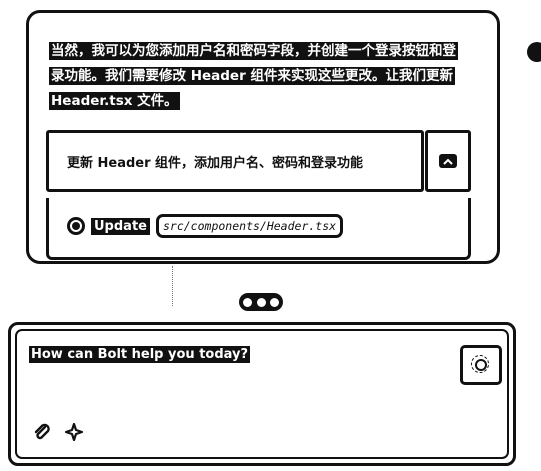  I want to click on artifact-header: 更新 Header 组件，添加用户名、密码和登录功能, so click(235, 161).